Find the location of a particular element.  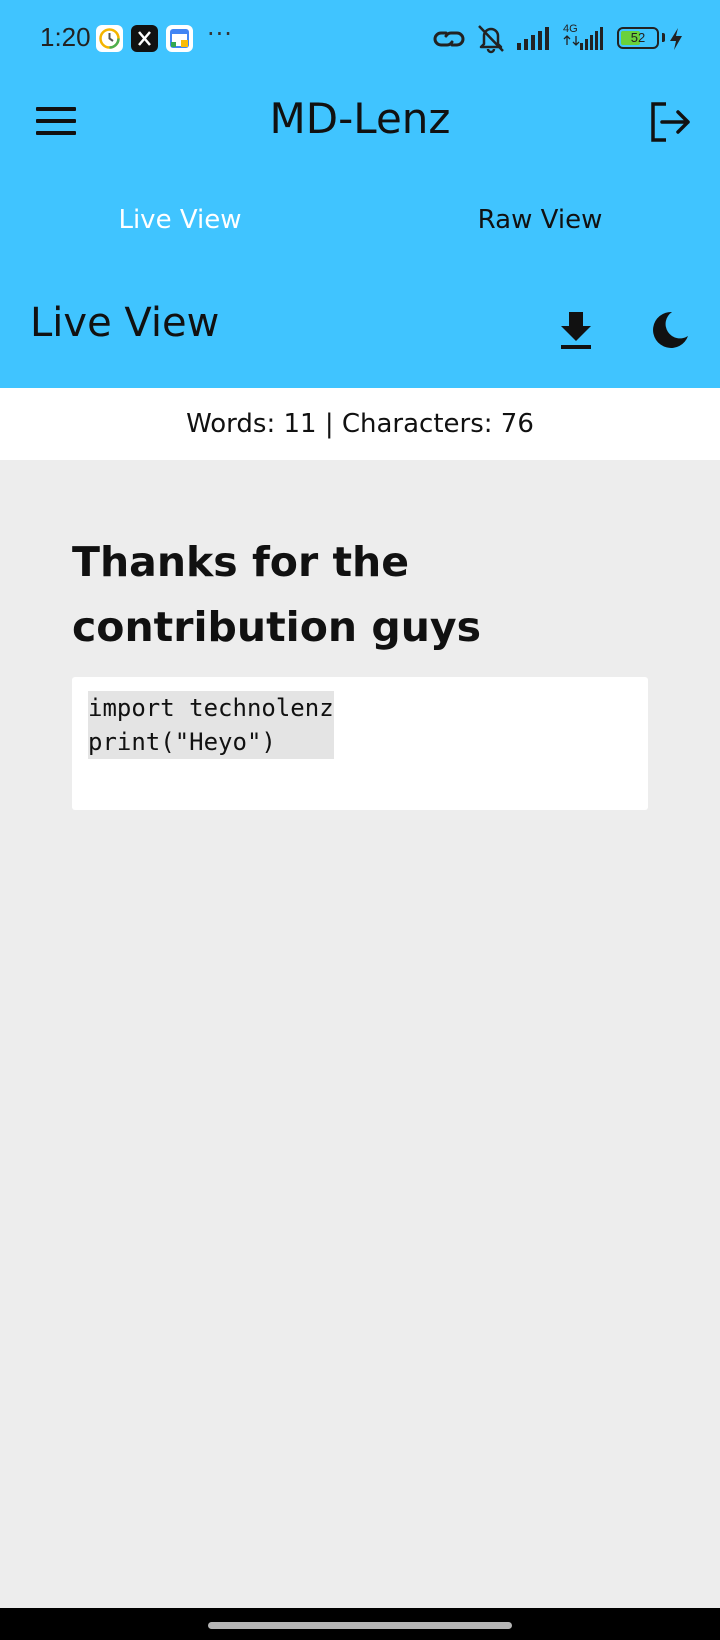

system-navigation-bar is located at coordinates (360, 1624).